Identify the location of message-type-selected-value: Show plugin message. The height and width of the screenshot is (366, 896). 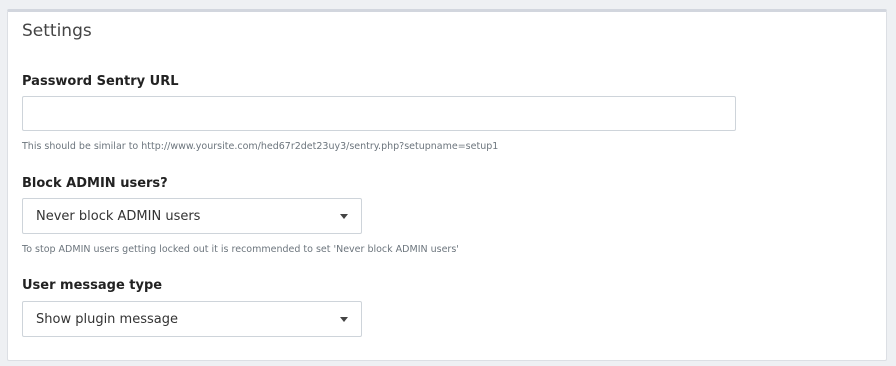
(107, 319).